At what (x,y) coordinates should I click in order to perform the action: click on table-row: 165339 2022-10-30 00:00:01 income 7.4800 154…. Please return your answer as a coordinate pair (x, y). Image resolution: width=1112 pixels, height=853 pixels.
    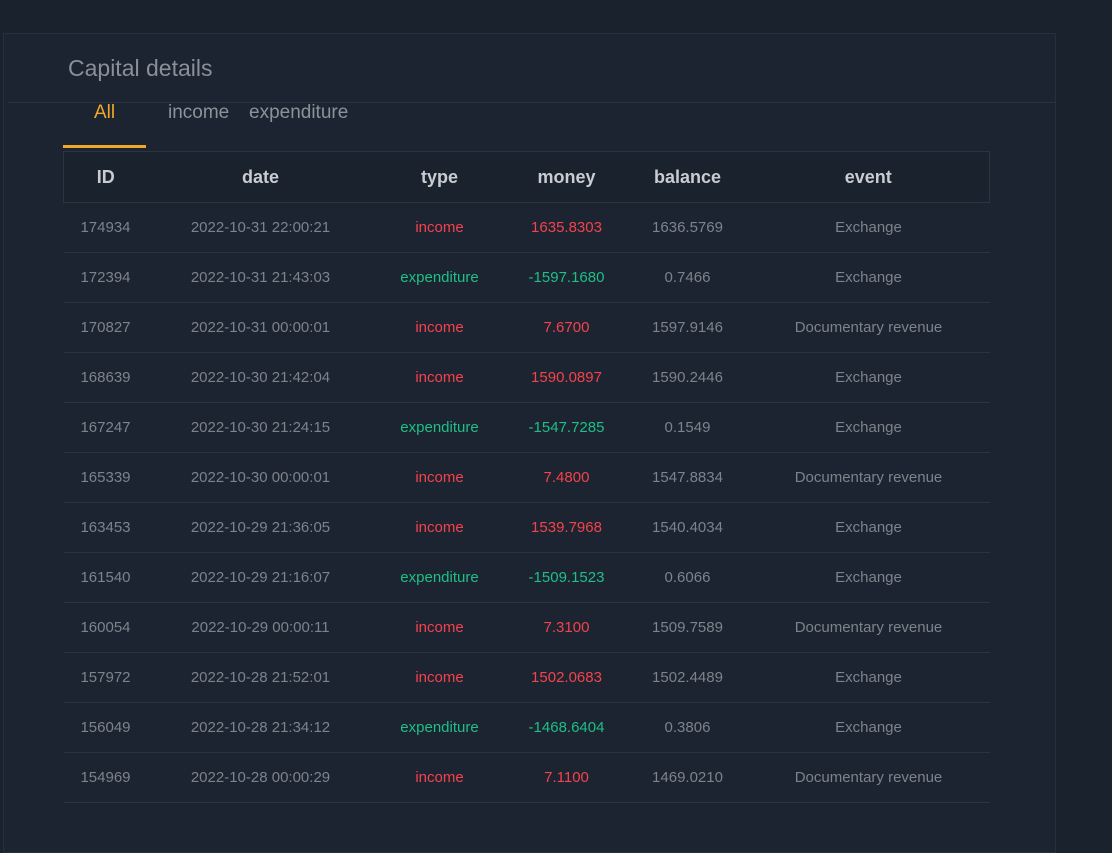
    Looking at the image, I should click on (526, 477).